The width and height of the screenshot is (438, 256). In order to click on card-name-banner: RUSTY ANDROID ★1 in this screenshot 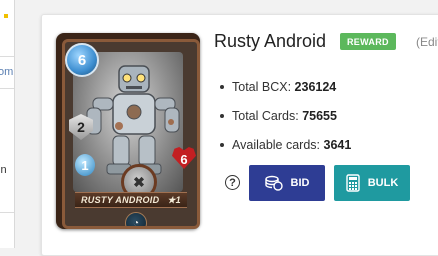, I will do `click(131, 200)`.